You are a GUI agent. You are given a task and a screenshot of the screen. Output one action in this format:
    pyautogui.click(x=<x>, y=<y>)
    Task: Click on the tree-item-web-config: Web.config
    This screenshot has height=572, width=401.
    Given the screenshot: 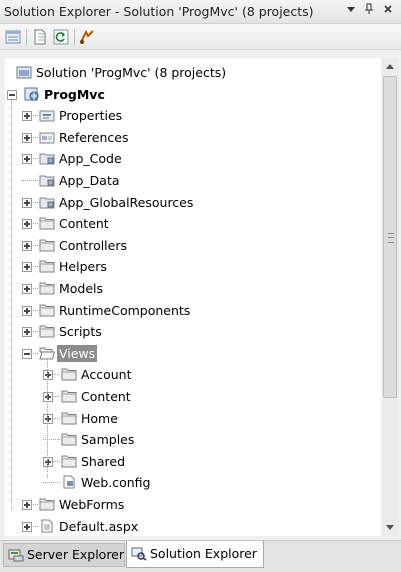 What is the action you would take?
    pyautogui.click(x=190, y=482)
    